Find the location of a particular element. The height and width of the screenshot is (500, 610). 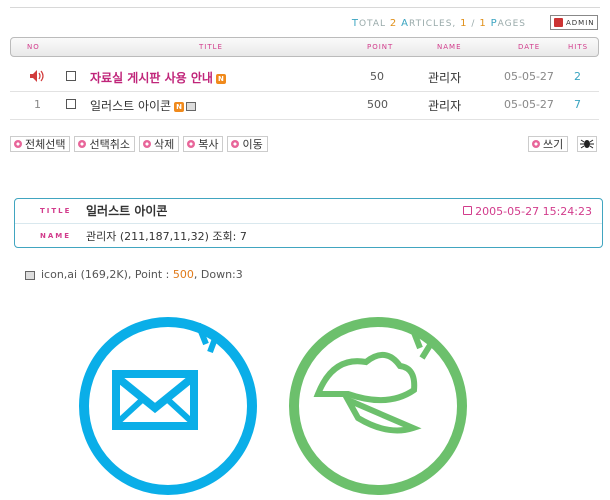

row-hits: 2 is located at coordinates (577, 76).